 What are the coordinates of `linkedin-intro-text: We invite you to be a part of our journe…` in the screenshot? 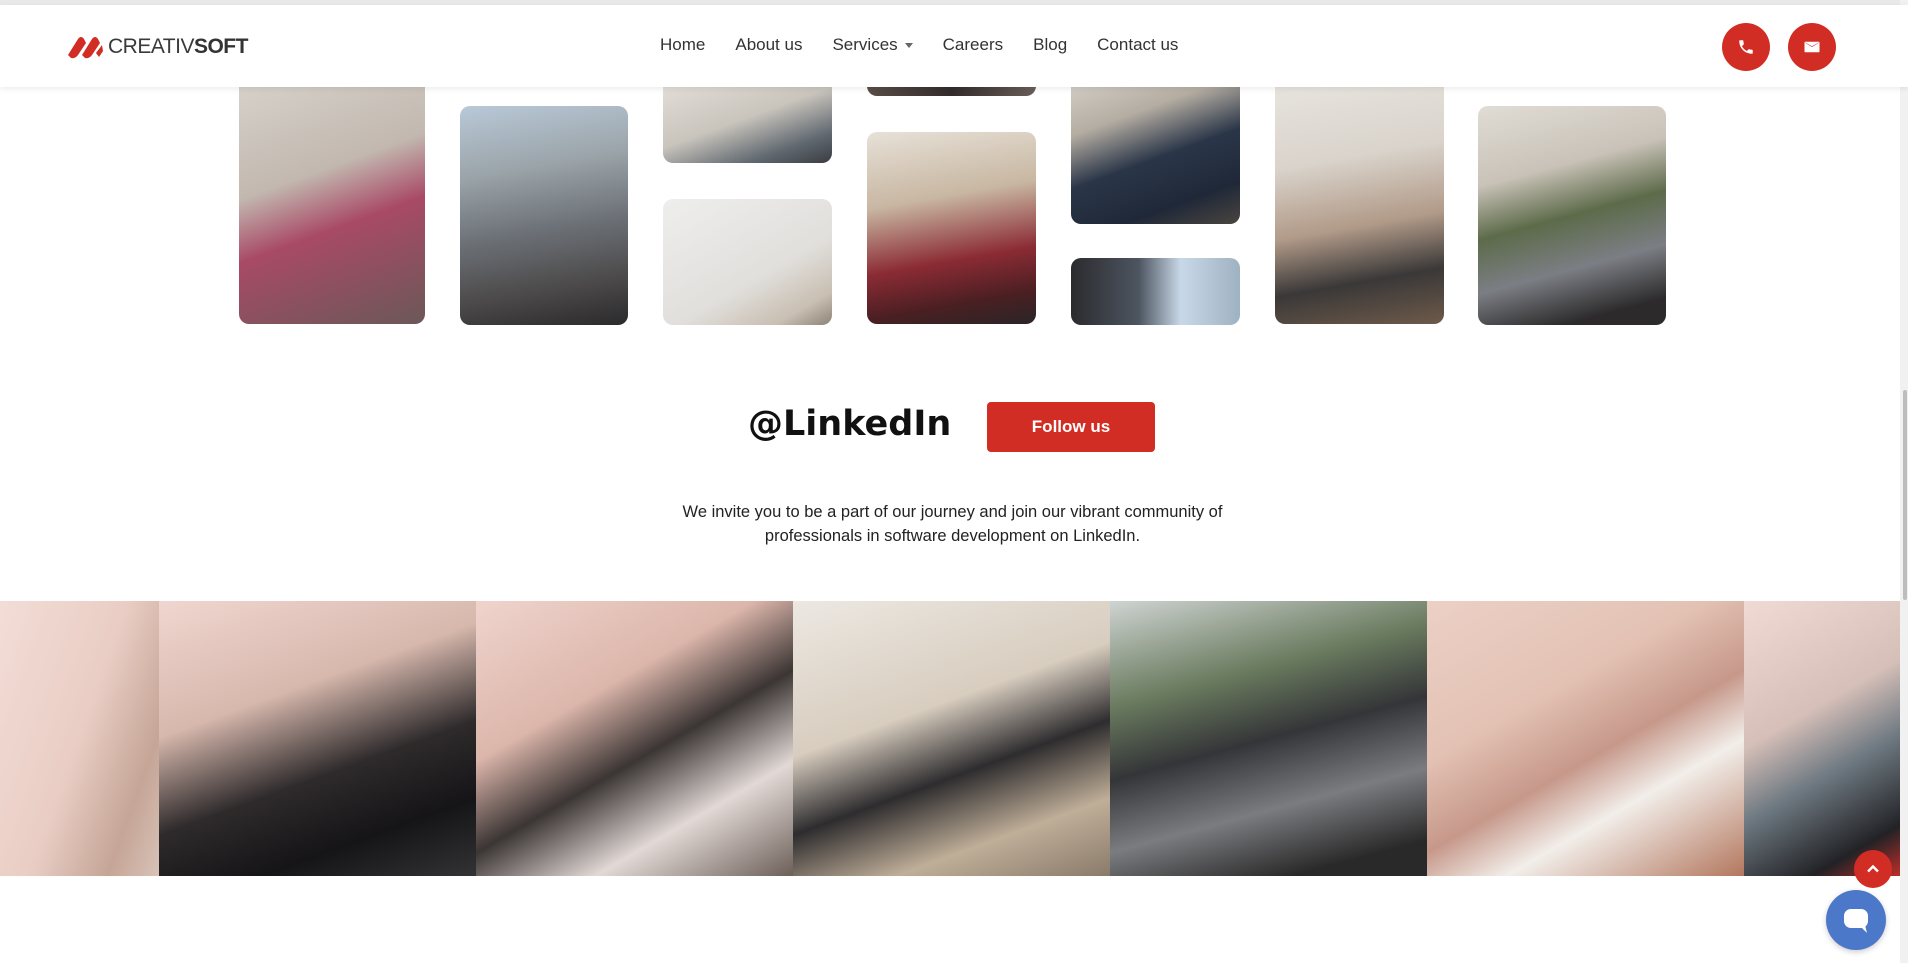 It's located at (952, 524).